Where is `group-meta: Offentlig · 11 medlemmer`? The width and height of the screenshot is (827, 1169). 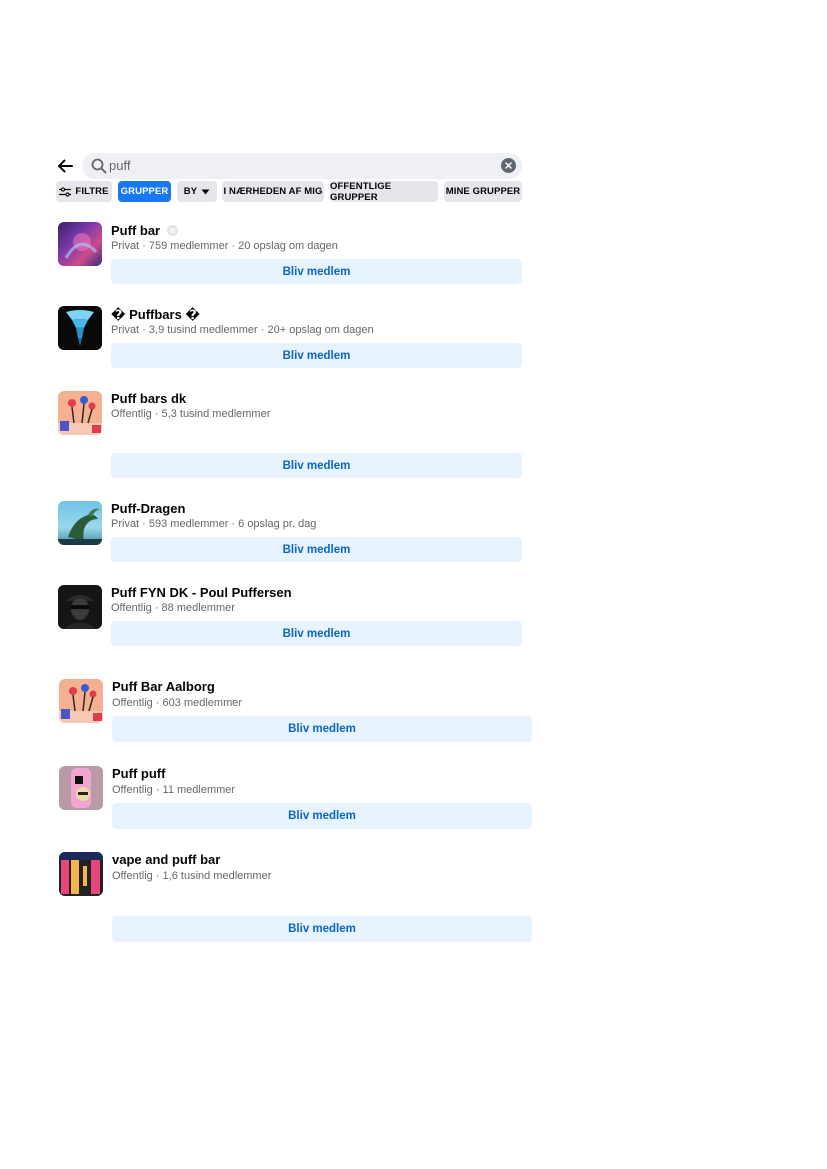
group-meta: Offentlig · 11 medlemmer is located at coordinates (174, 790).